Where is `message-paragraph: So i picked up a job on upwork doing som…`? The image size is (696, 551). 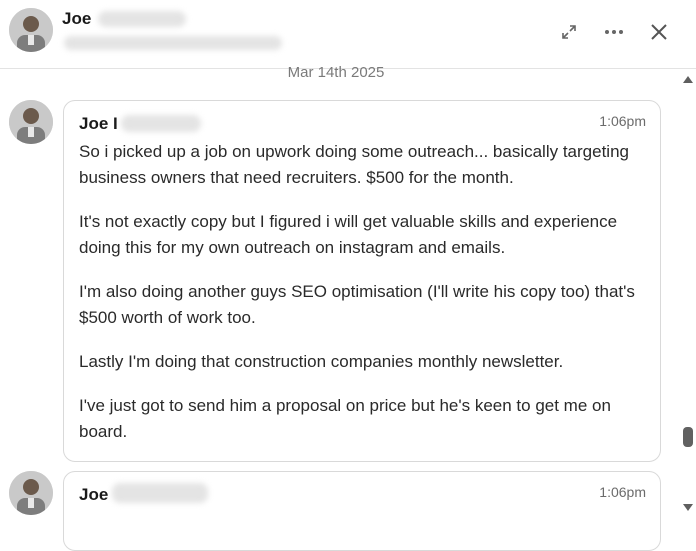
message-paragraph: So i picked up a job on upwork doing som… is located at coordinates (354, 164).